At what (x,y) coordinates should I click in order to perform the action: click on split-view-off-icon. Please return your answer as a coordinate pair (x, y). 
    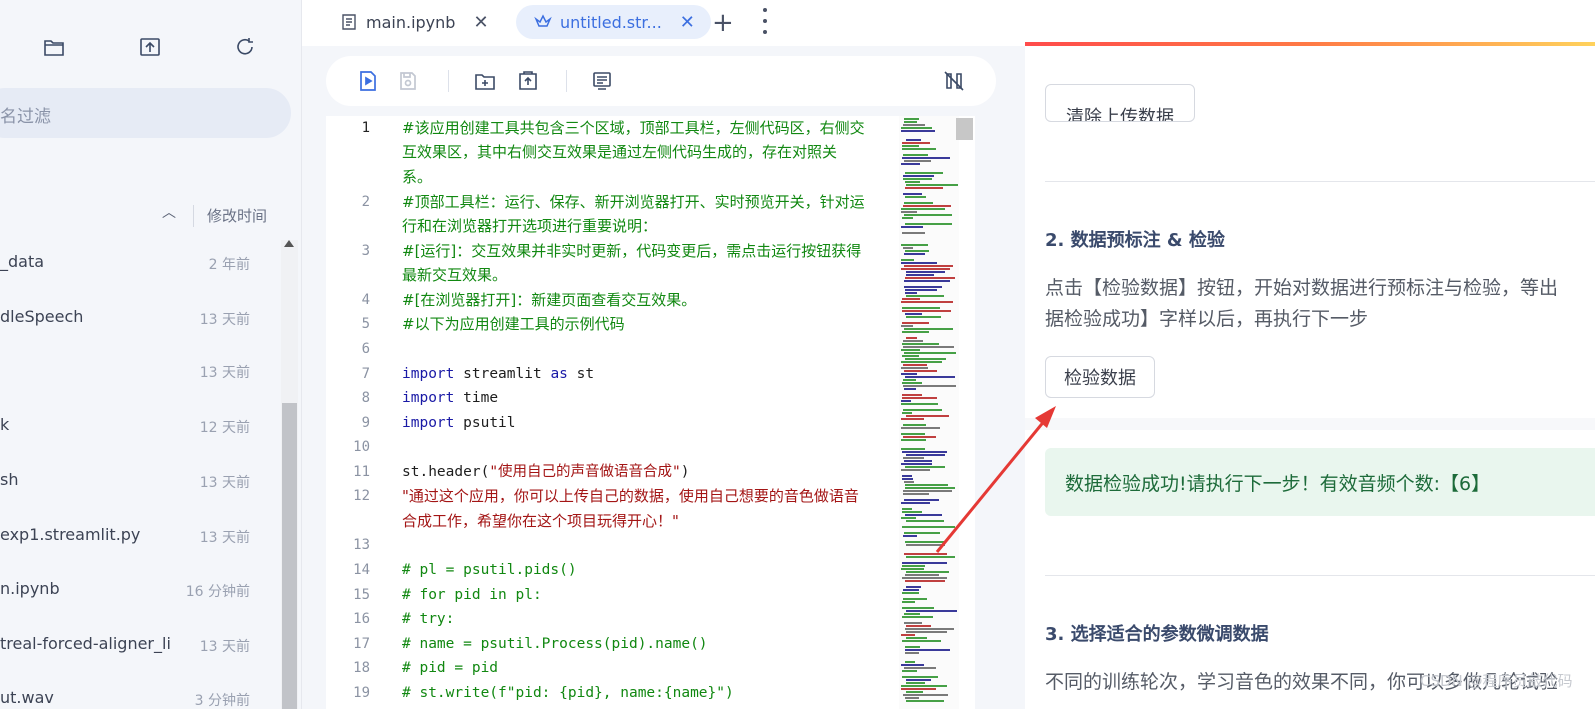
    Looking at the image, I should click on (954, 81).